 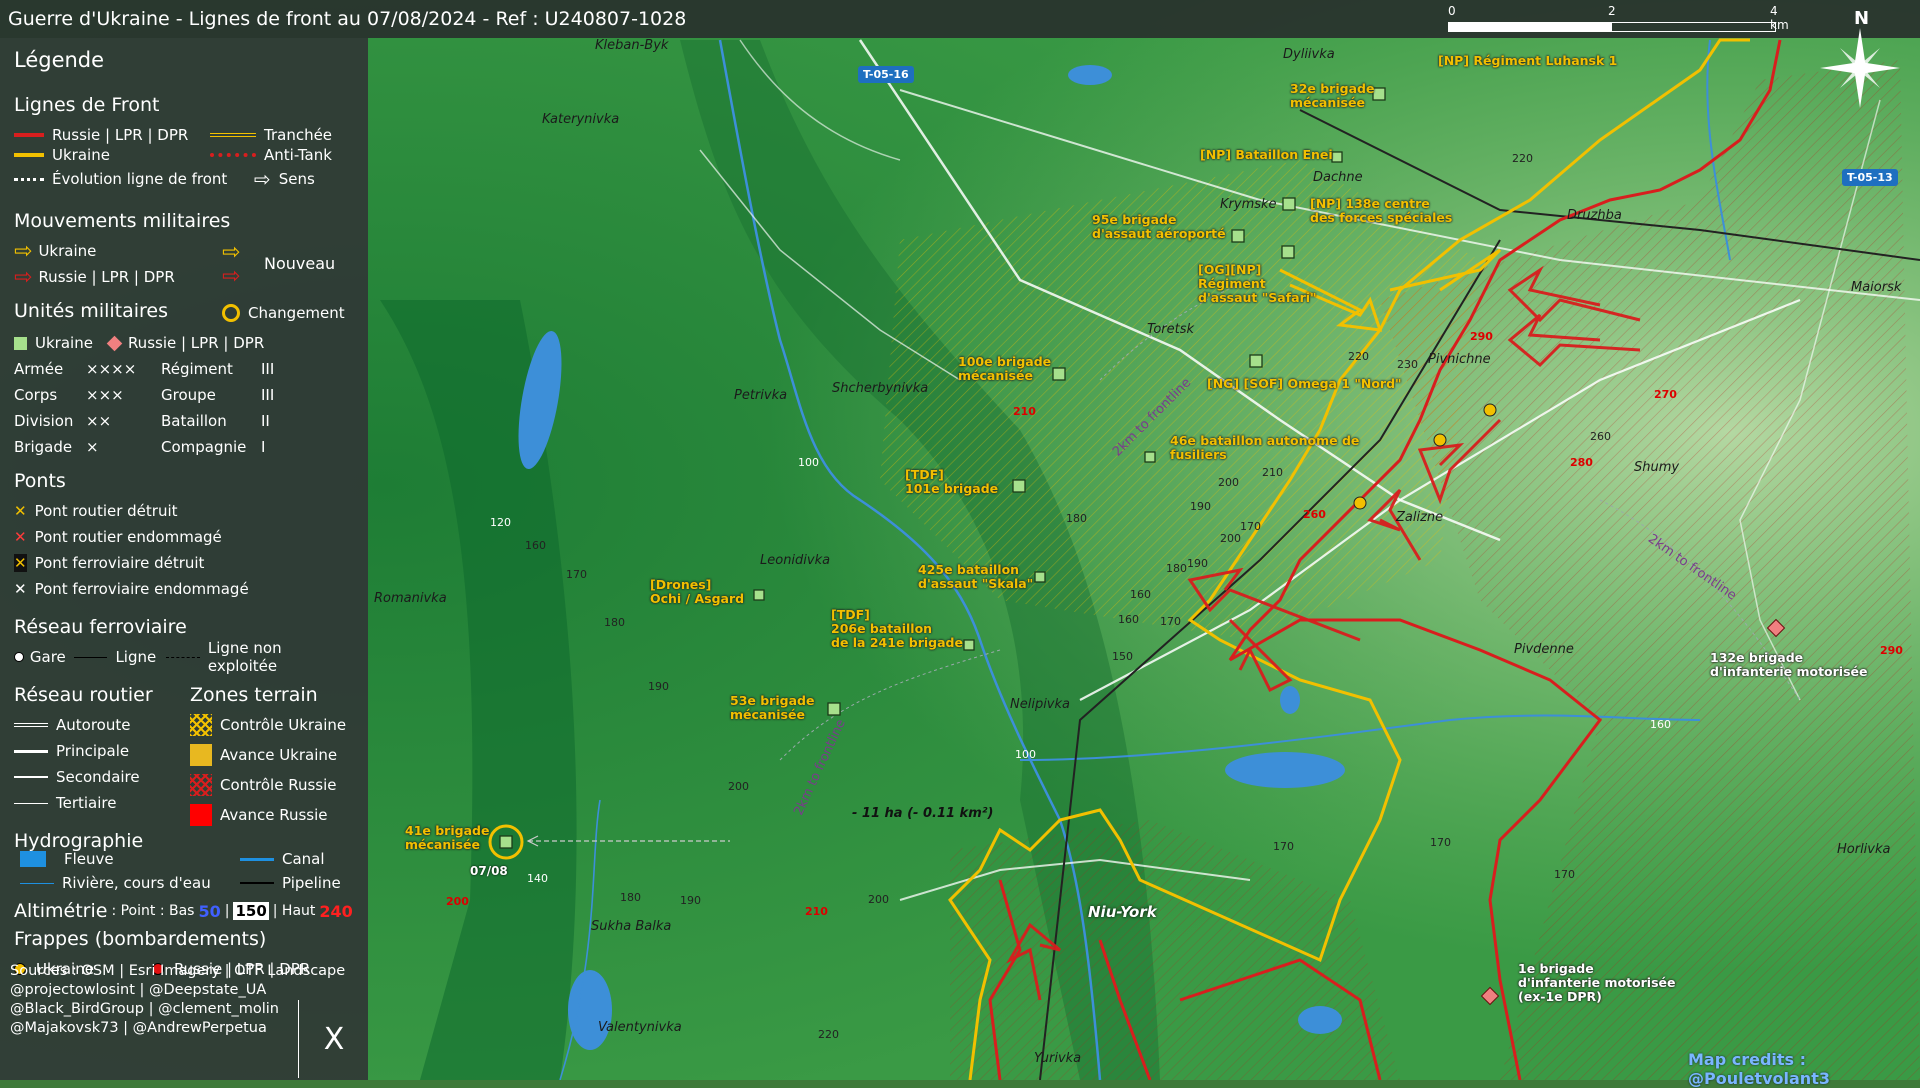 What do you see at coordinates (1665, 394) in the screenshot?
I see `altitude-point-red: 270` at bounding box center [1665, 394].